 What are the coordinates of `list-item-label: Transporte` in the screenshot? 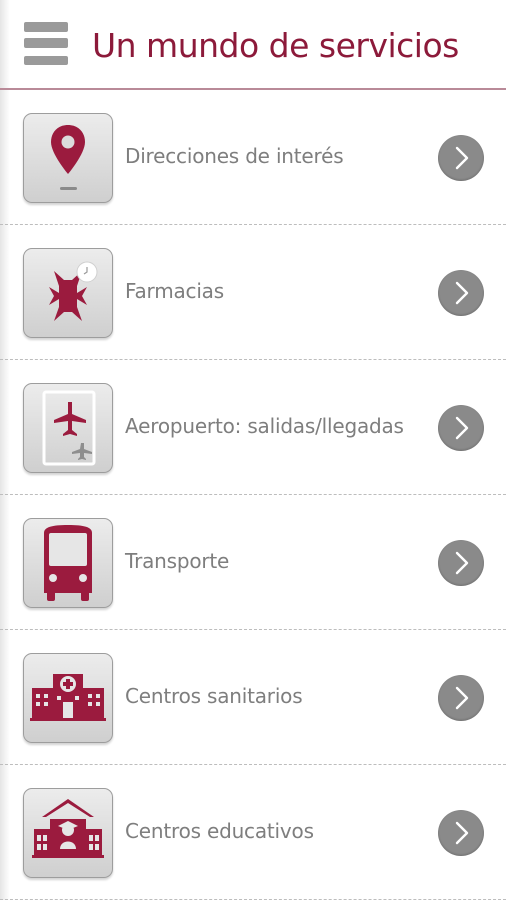 It's located at (177, 561).